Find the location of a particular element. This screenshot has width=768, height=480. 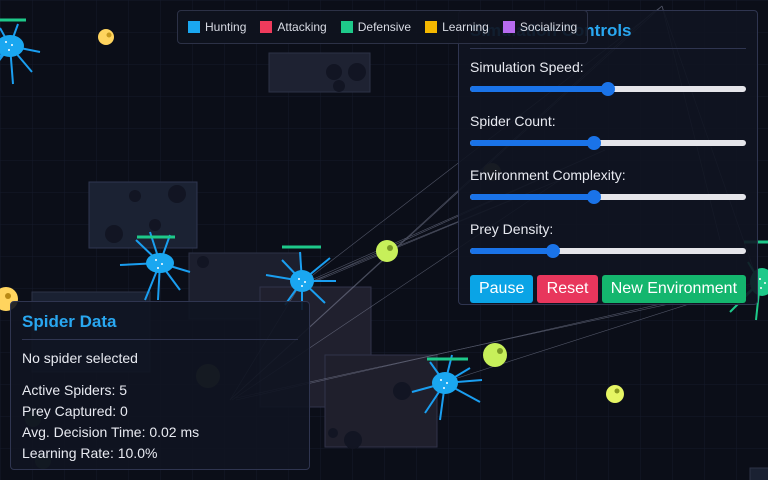

complexity-label: Environment Complexity: is located at coordinates (548, 175).